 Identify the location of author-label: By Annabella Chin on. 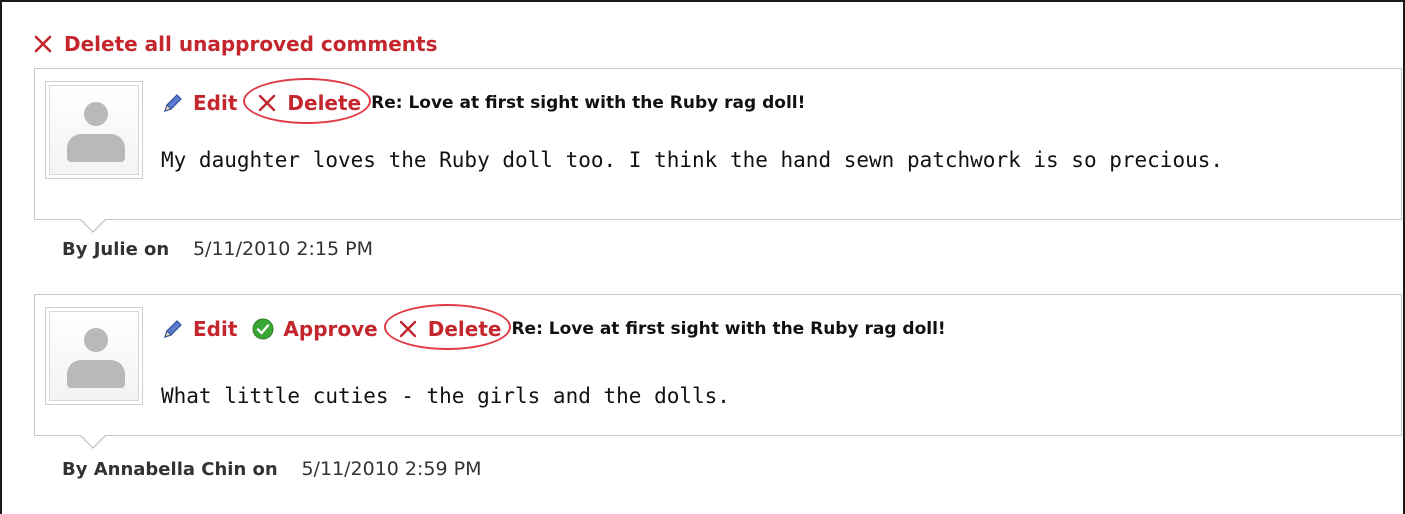
(170, 469).